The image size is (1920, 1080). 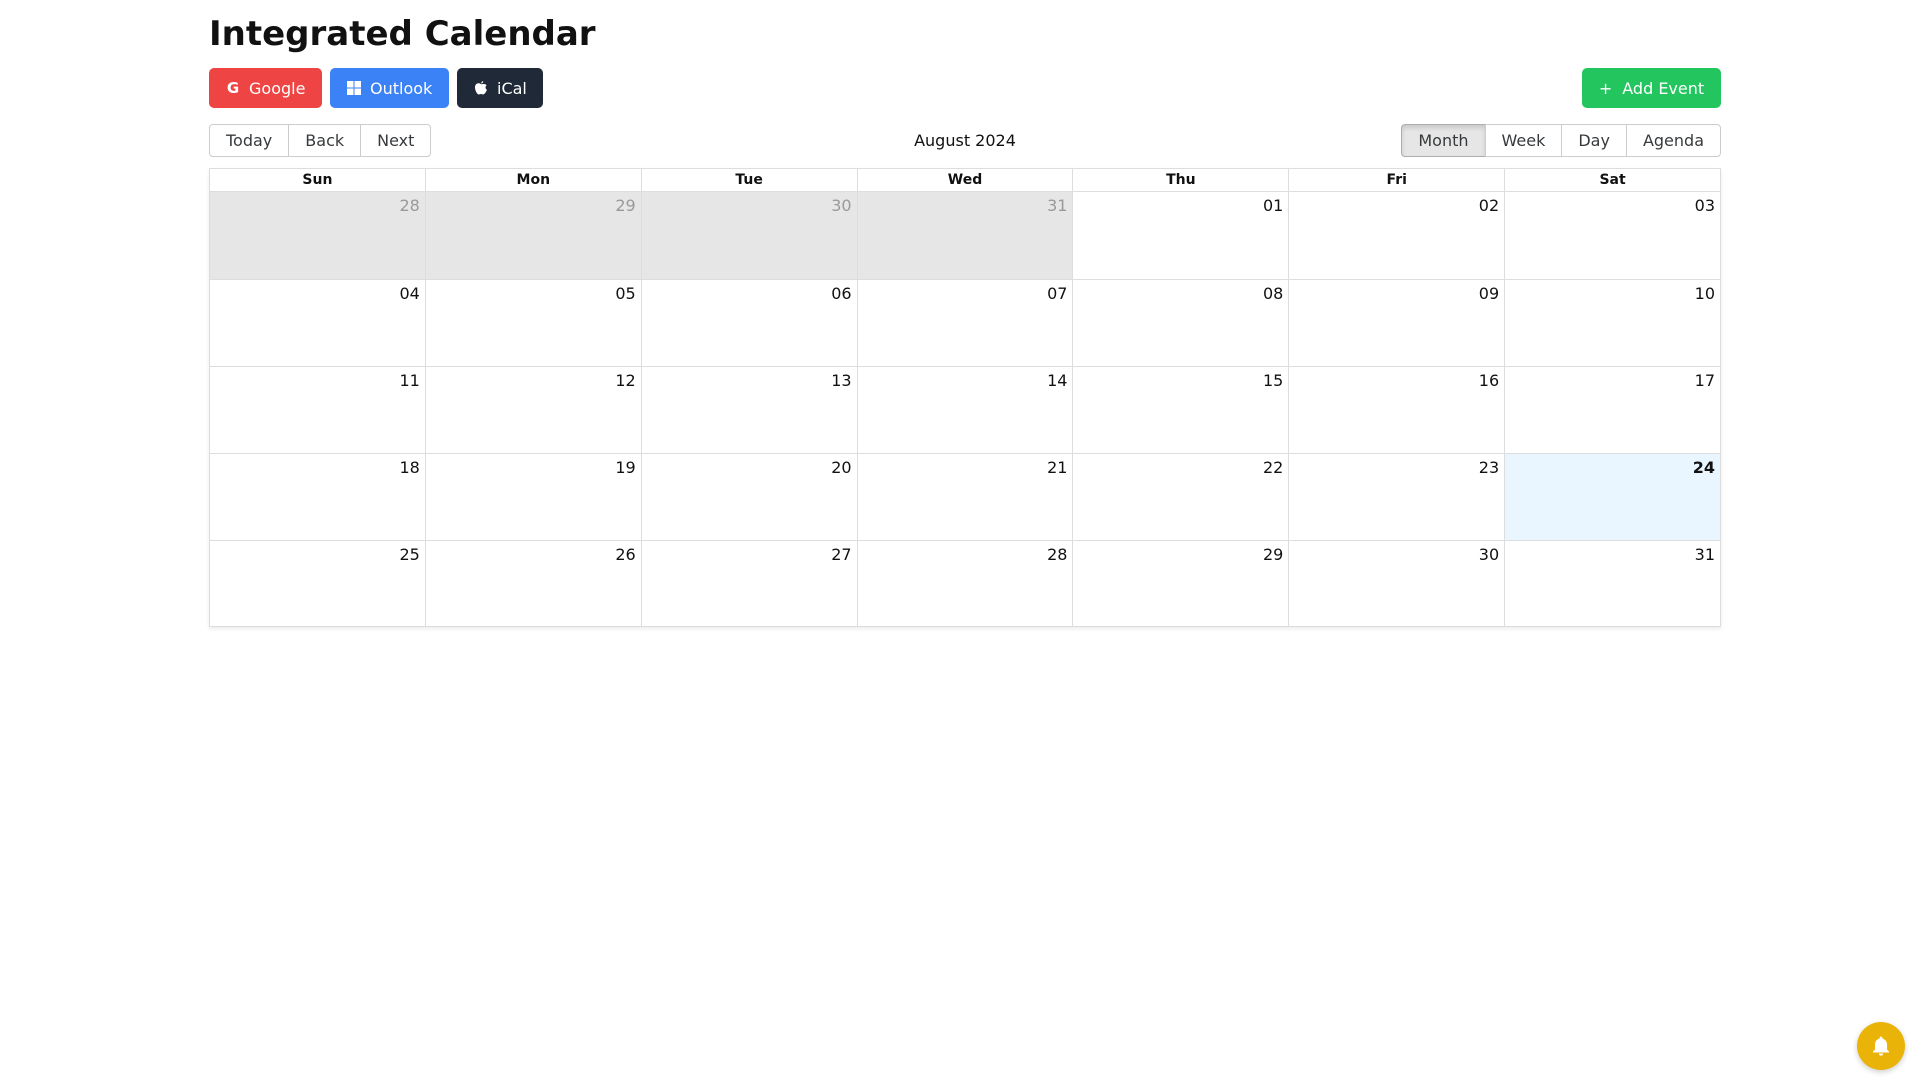 What do you see at coordinates (317, 180) in the screenshot?
I see `weekday-sun: Sun` at bounding box center [317, 180].